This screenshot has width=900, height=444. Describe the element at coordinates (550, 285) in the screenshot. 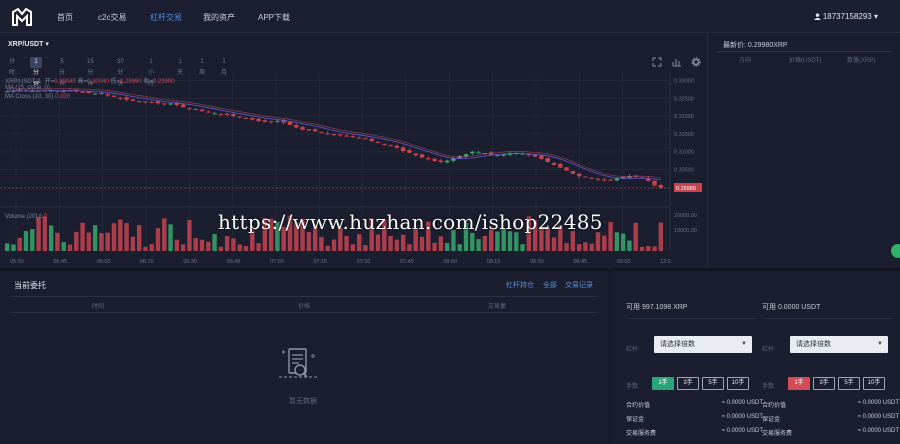

I see `link-all: 全部` at that location.